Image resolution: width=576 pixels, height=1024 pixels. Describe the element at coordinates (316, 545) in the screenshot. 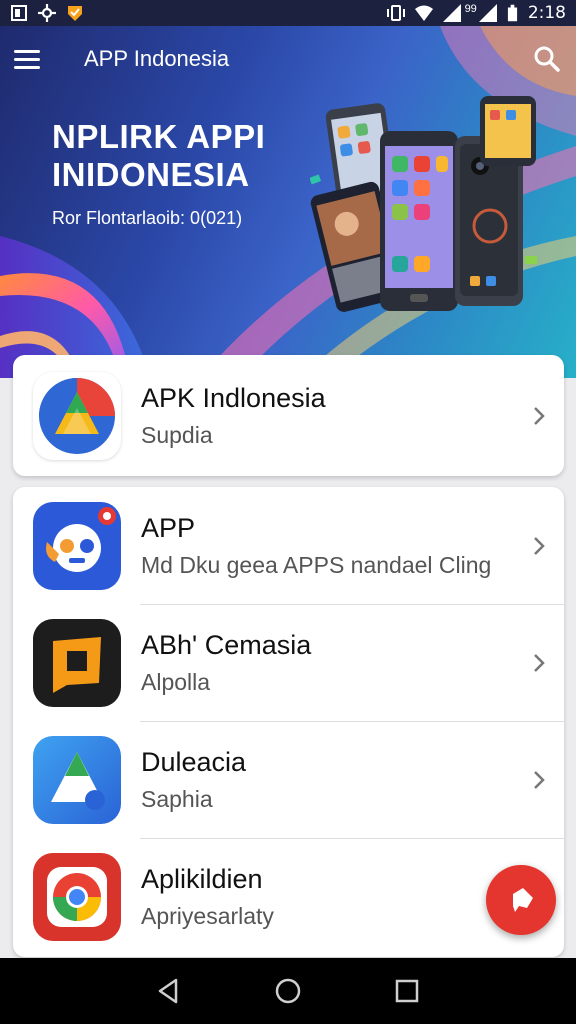

I see `app-text: APP Md Dku geea APPS nandael Cling` at that location.